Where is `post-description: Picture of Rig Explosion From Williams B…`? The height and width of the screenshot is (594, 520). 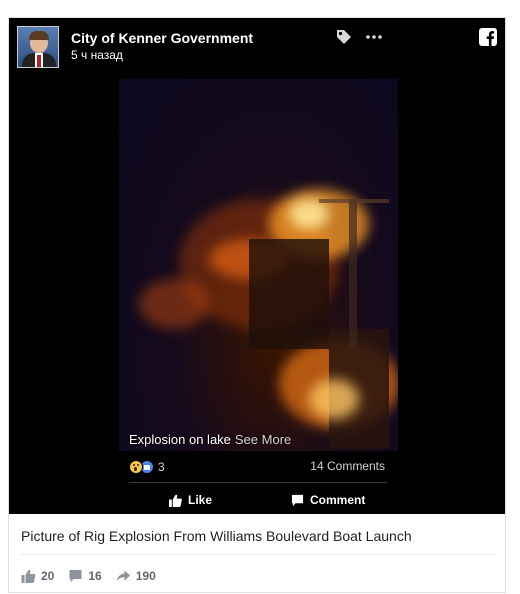
post-description: Picture of Rig Explosion From Williams B… is located at coordinates (216, 536).